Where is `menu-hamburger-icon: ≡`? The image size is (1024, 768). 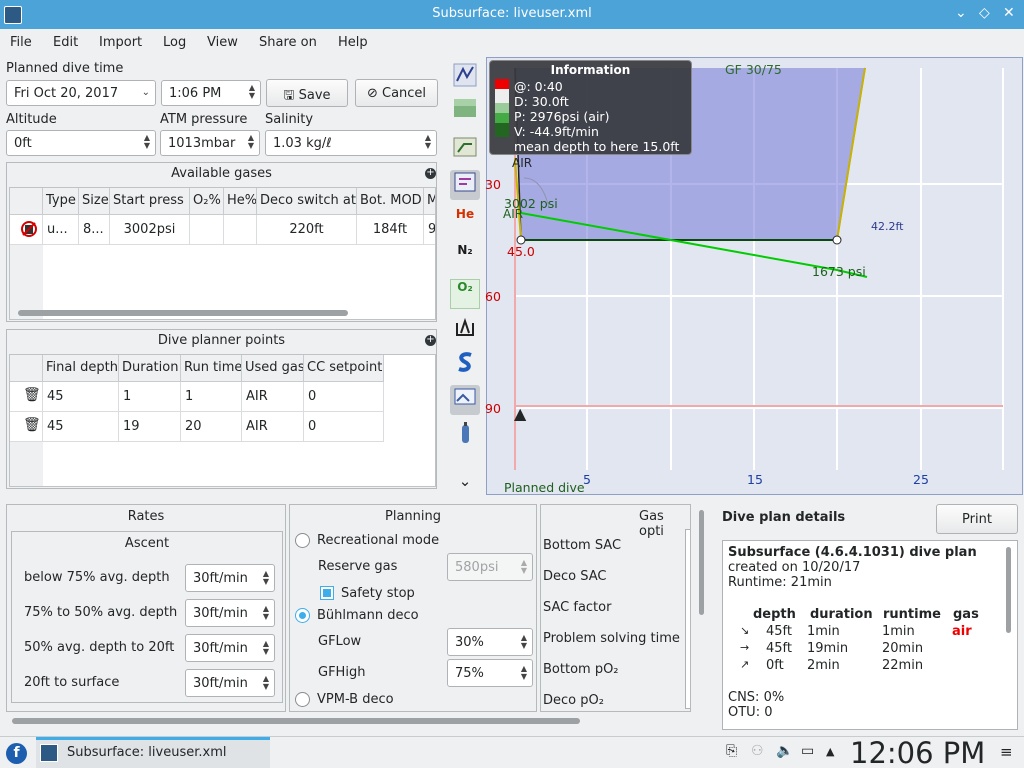
menu-hamburger-icon: ≡ is located at coordinates (1006, 752).